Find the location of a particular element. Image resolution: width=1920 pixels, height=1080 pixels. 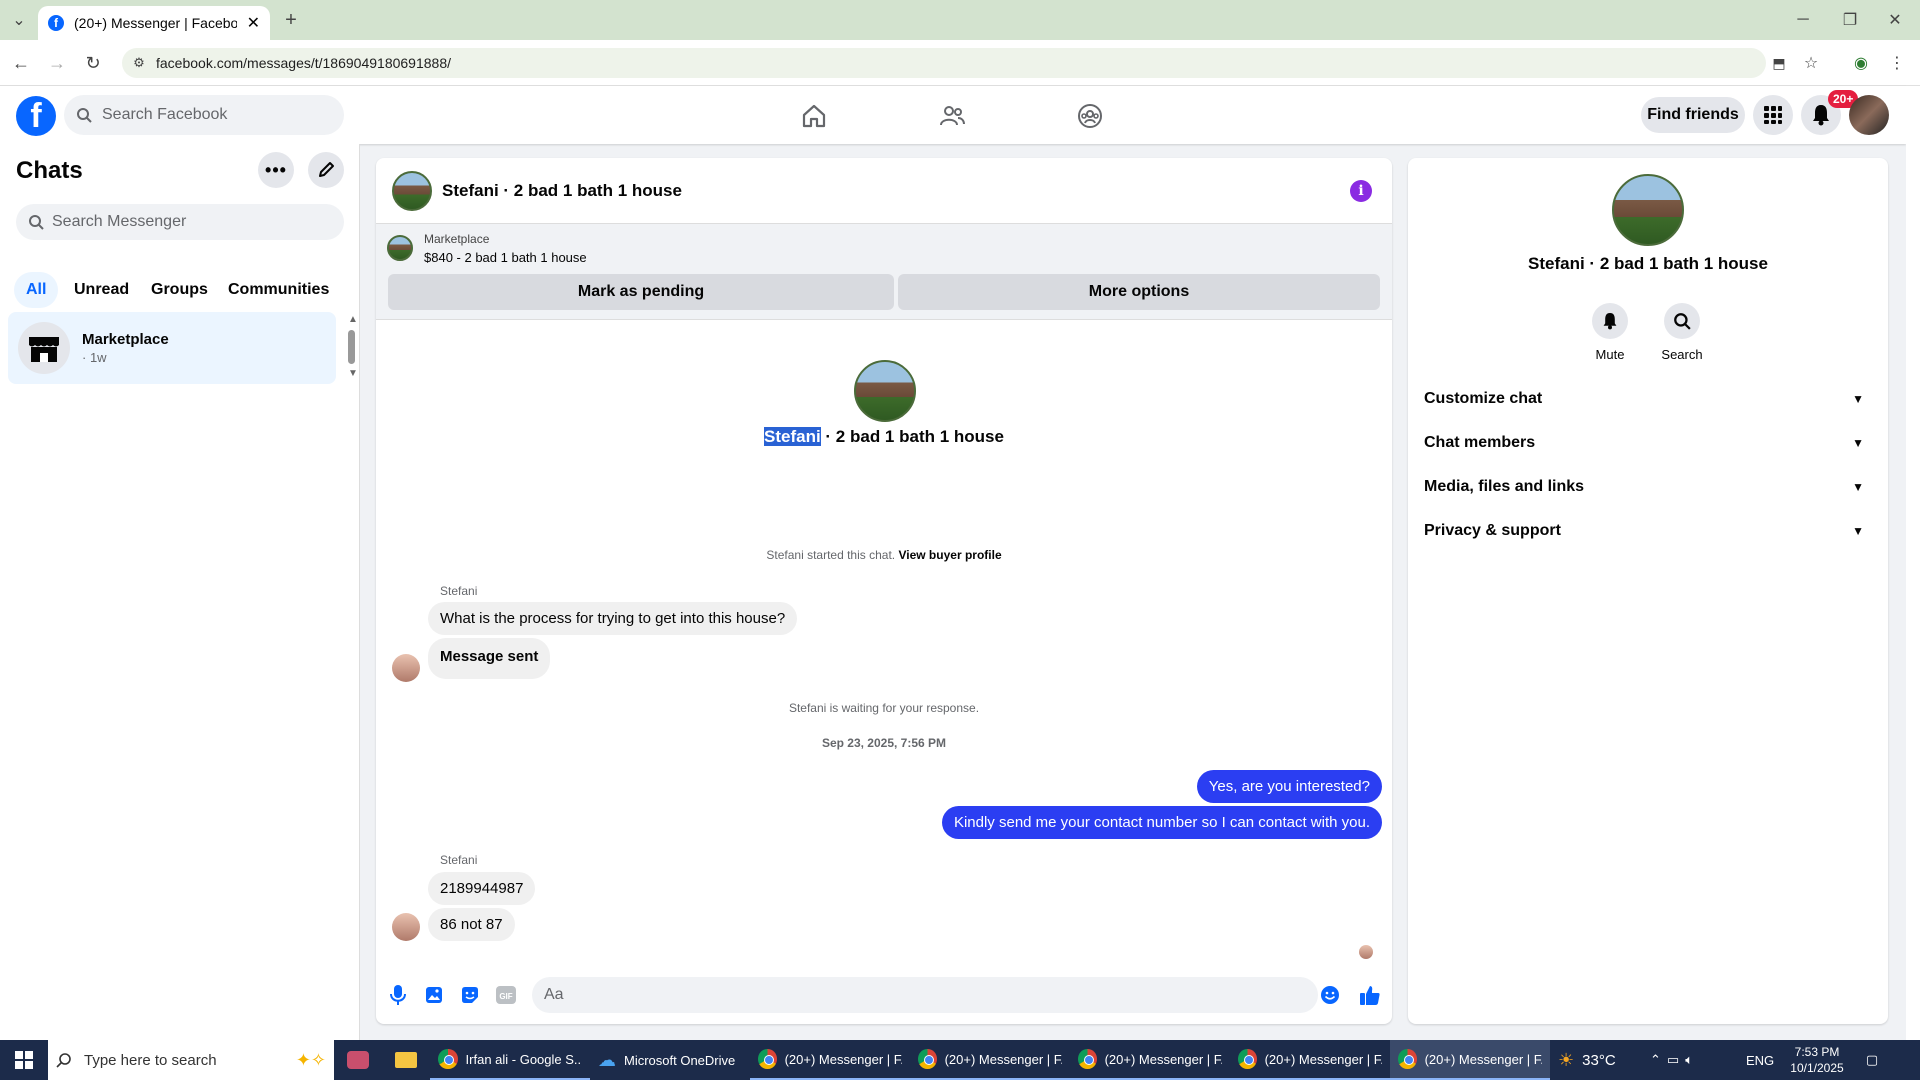

section-label: Media, files and links is located at coordinates (1504, 486).